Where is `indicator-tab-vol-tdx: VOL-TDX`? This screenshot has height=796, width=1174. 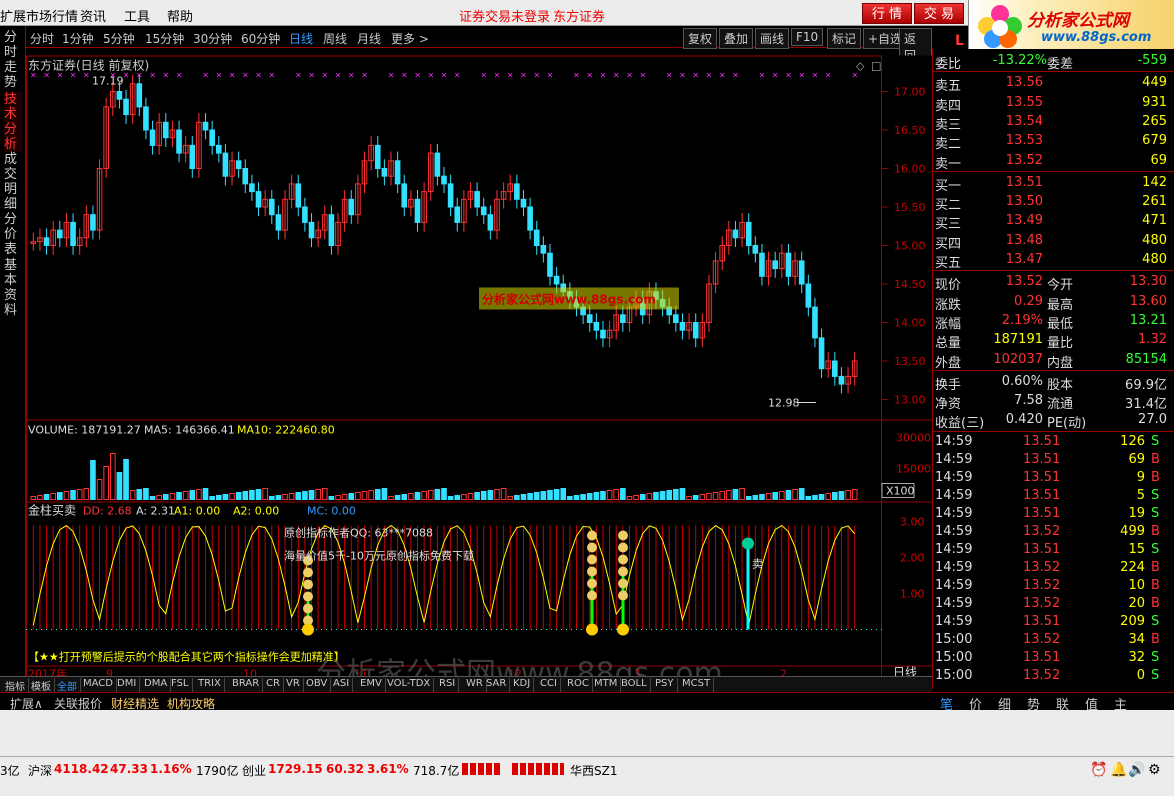 indicator-tab-vol-tdx: VOL-TDX is located at coordinates (409, 685).